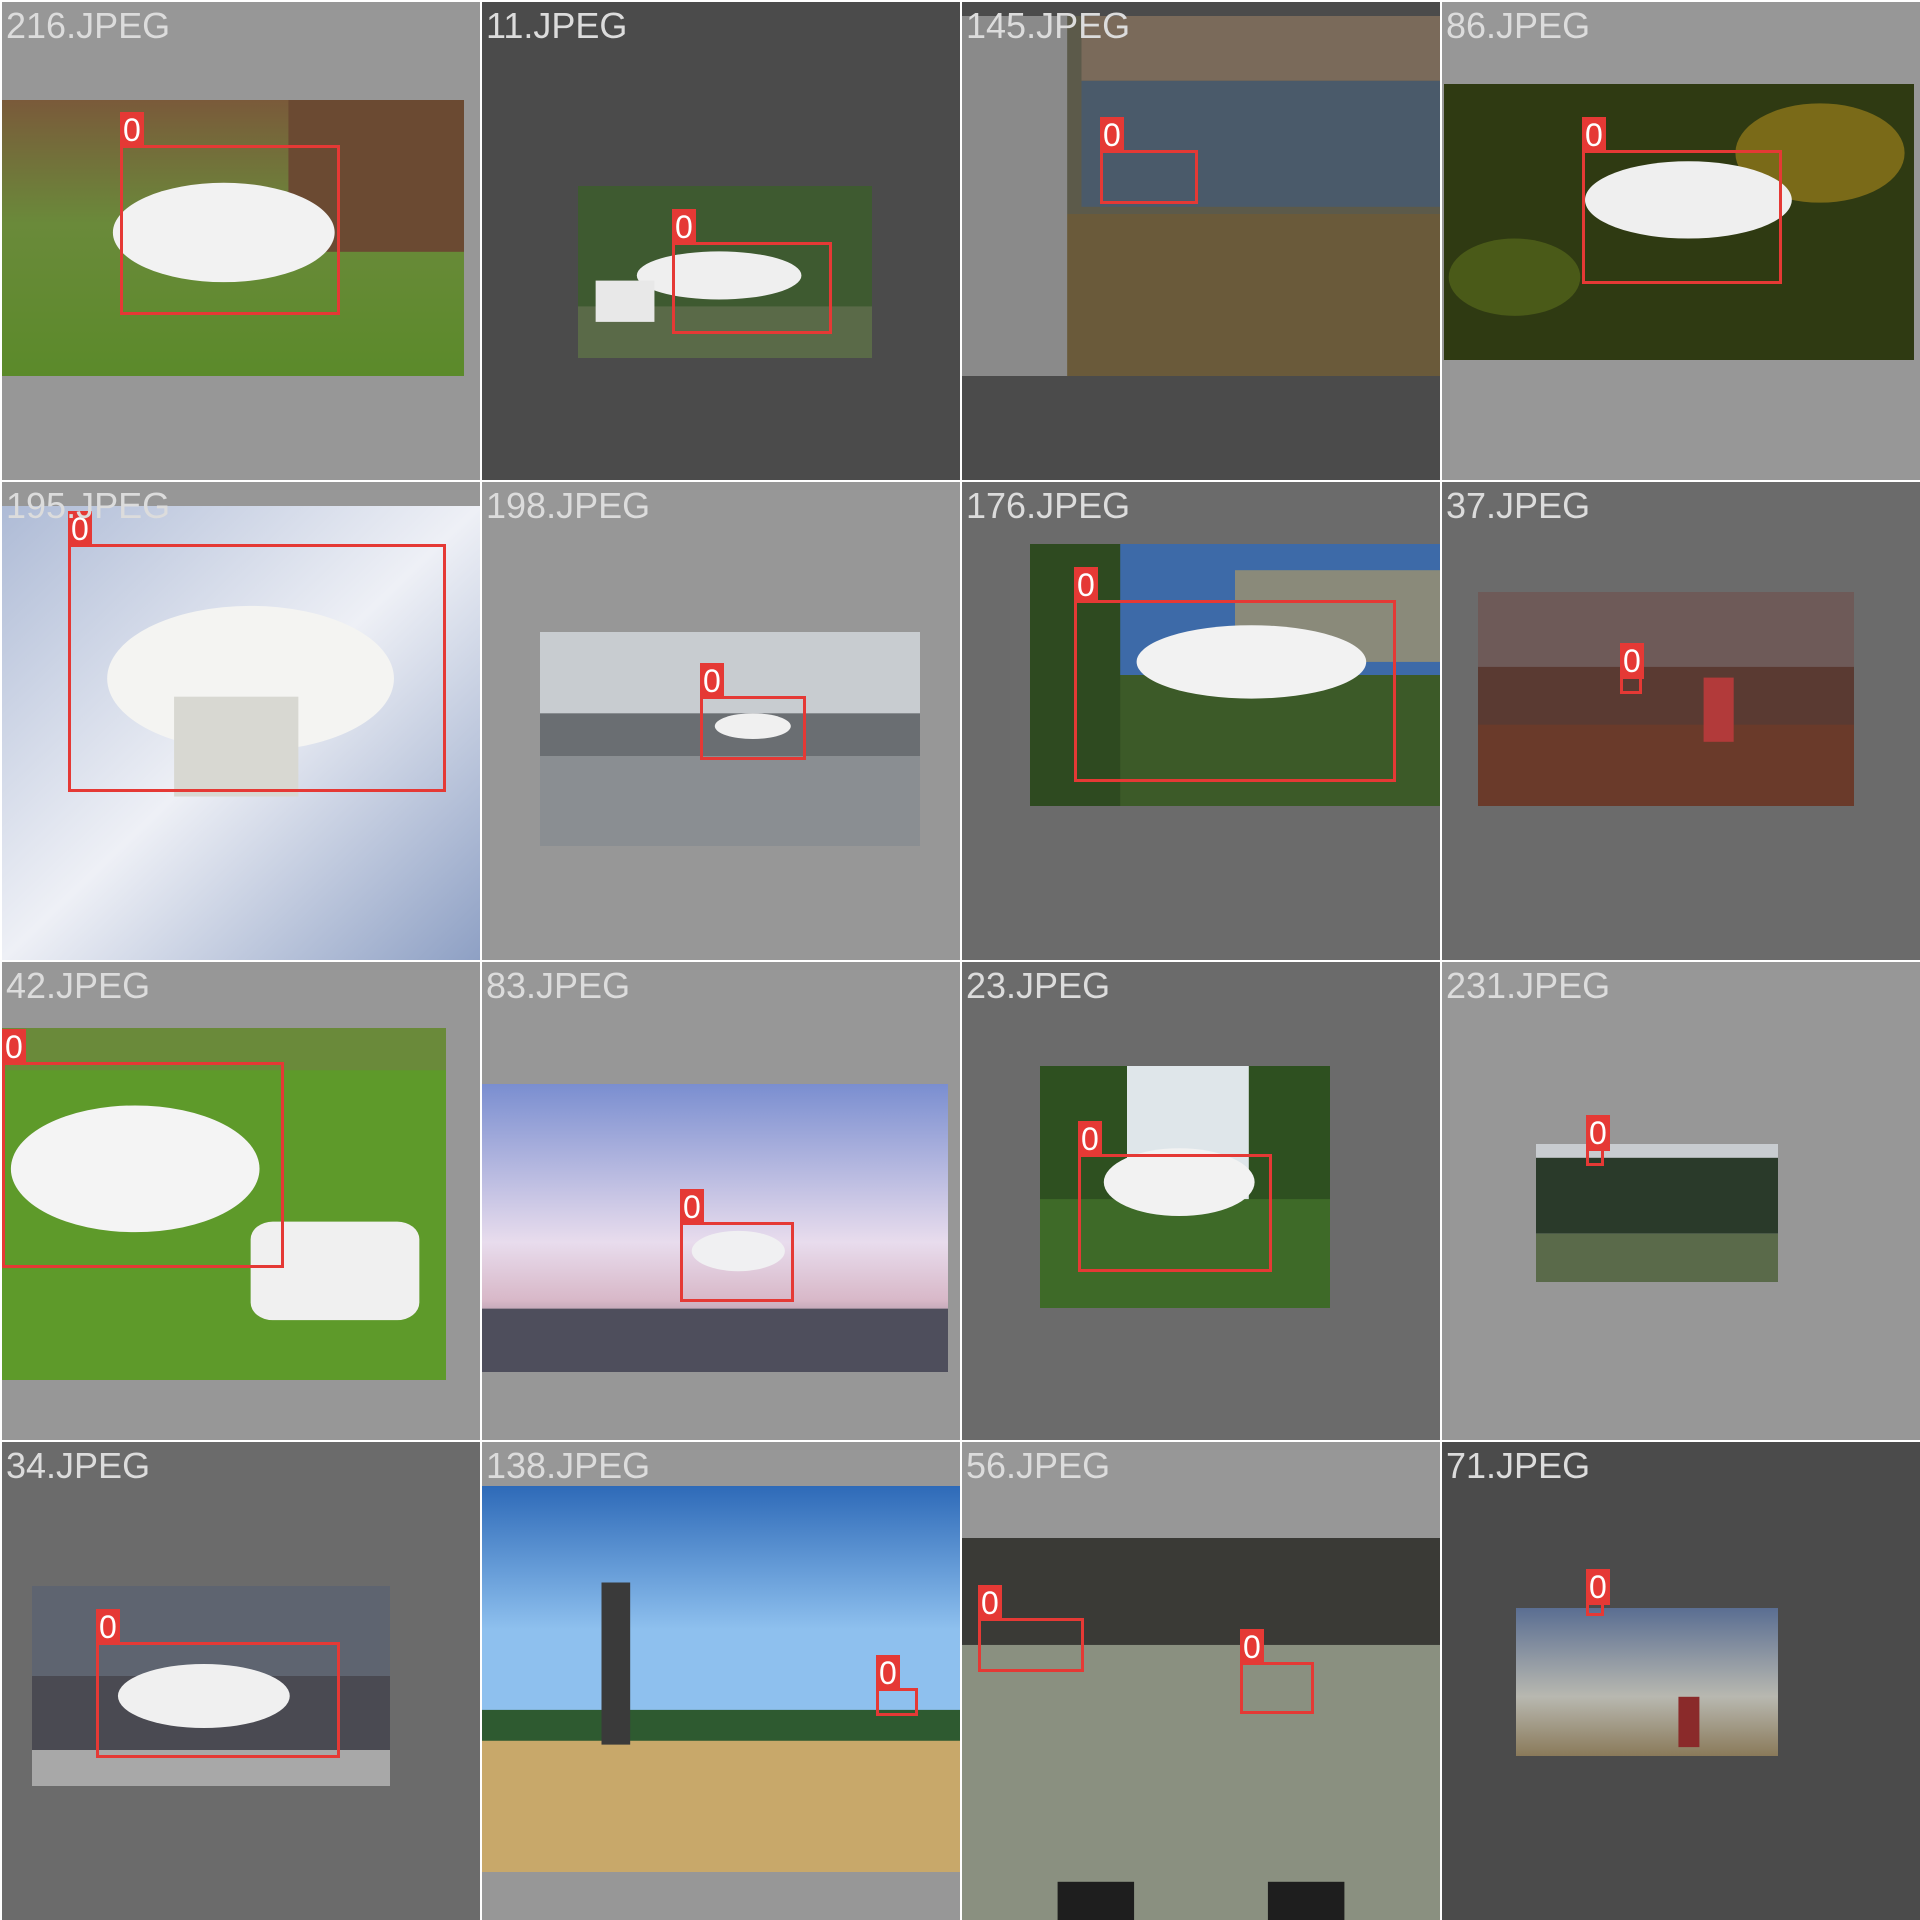  I want to click on gallery-tile: 86.JPEG 0, so click(1681, 241).